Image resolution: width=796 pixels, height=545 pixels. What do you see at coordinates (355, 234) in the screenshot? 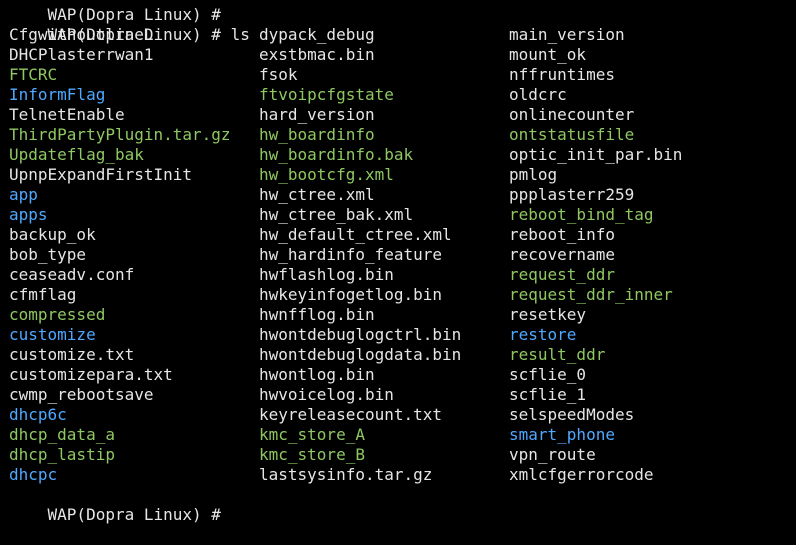
I see `file-entry: hw_default_ctree.xml` at bounding box center [355, 234].